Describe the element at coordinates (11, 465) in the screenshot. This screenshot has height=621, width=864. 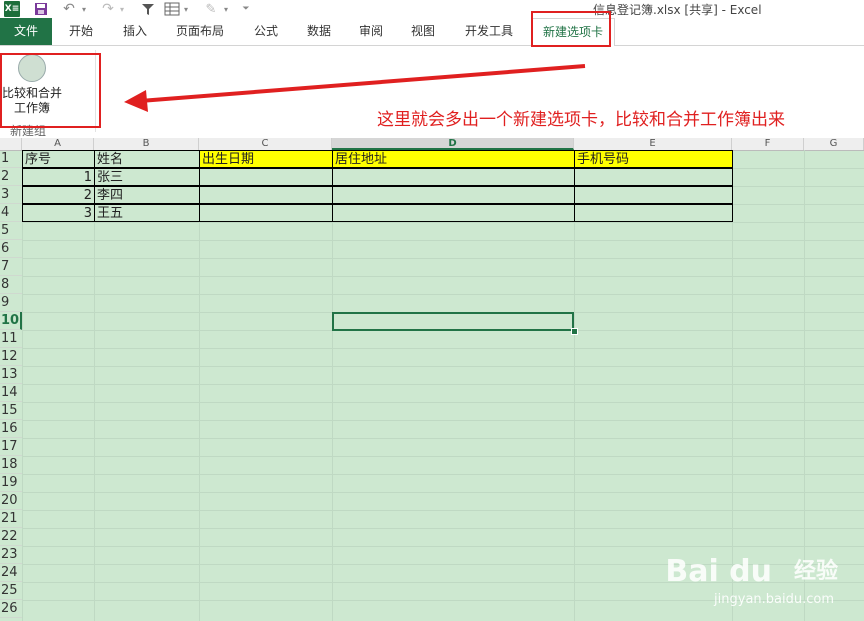
I see `row-header: 18` at that location.